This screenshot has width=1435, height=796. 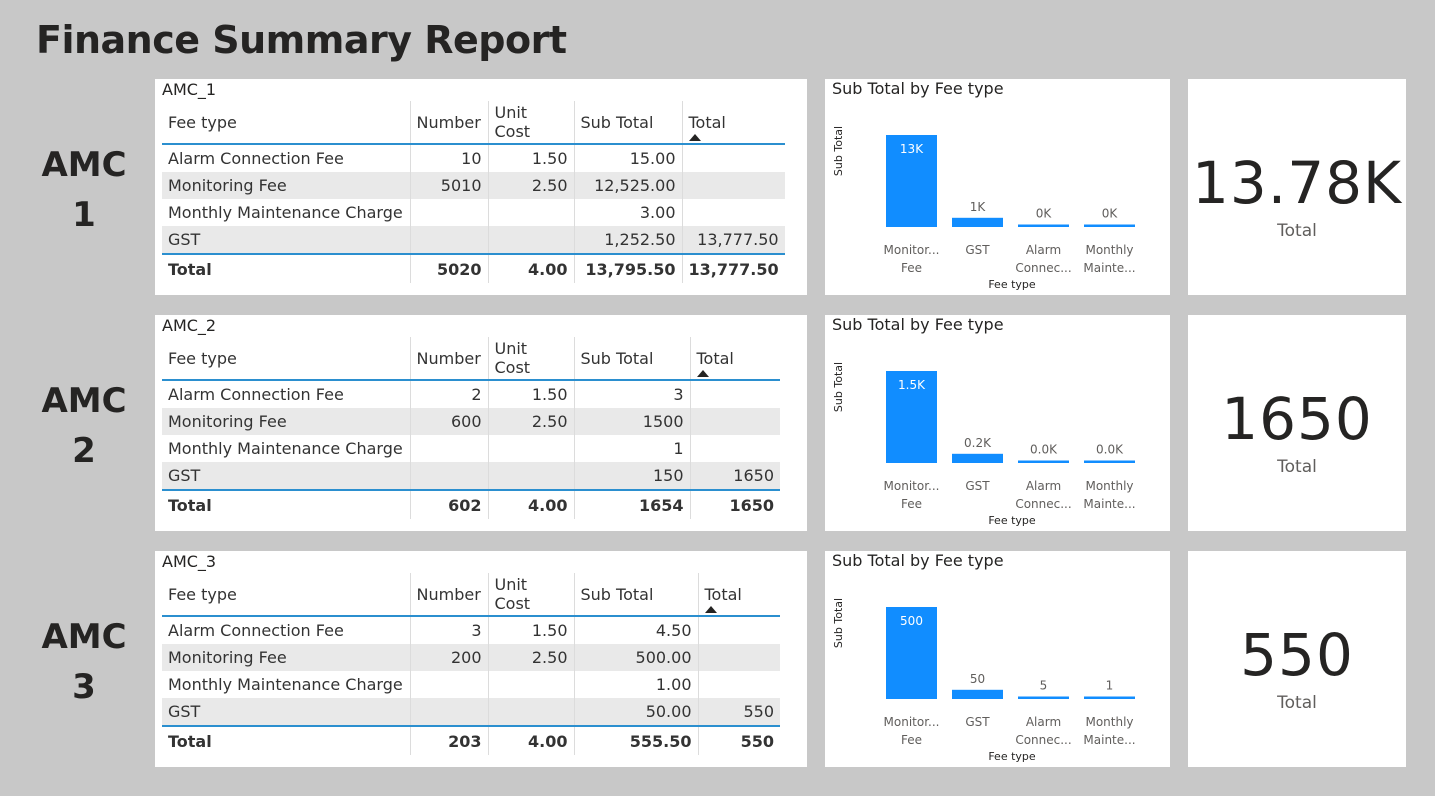 I want to click on table-row: GST 1,252.50 13,777.50, so click(x=473, y=240).